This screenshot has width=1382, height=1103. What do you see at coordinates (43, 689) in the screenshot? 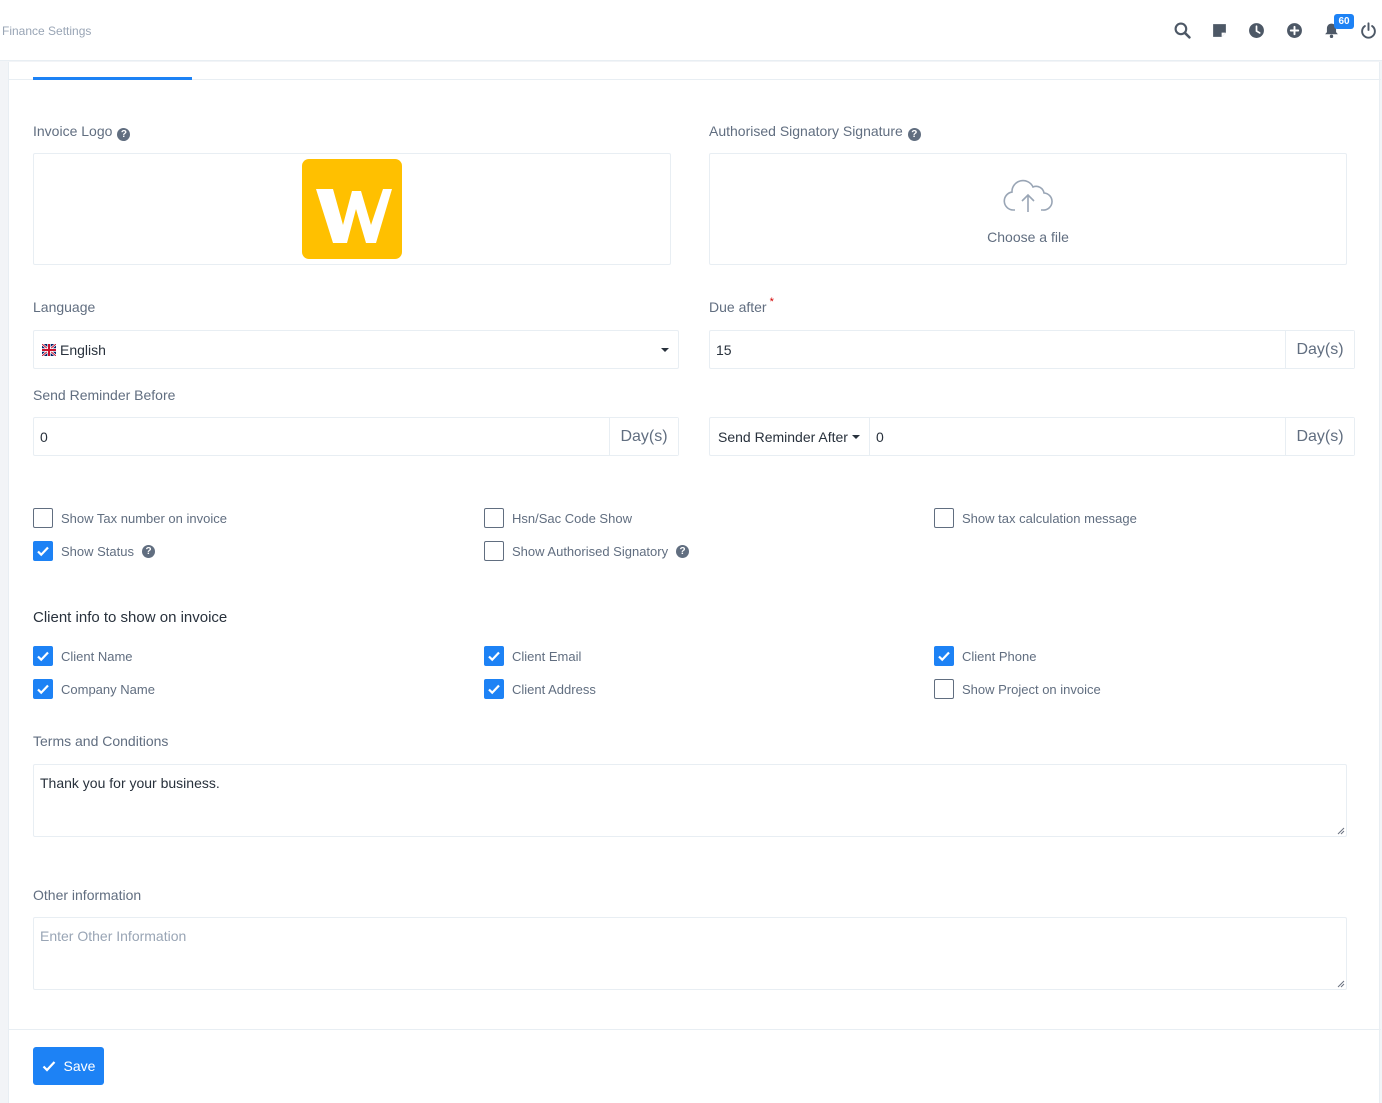
I see `company-name-checkbox` at bounding box center [43, 689].